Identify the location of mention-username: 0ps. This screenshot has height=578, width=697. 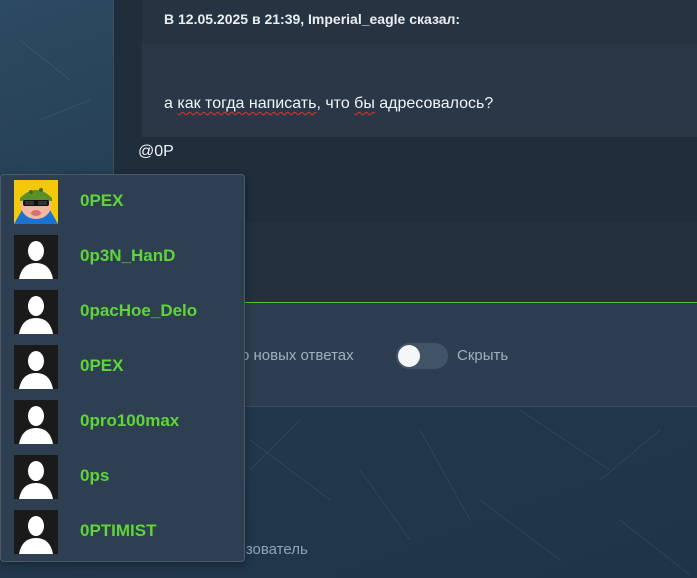
(95, 475).